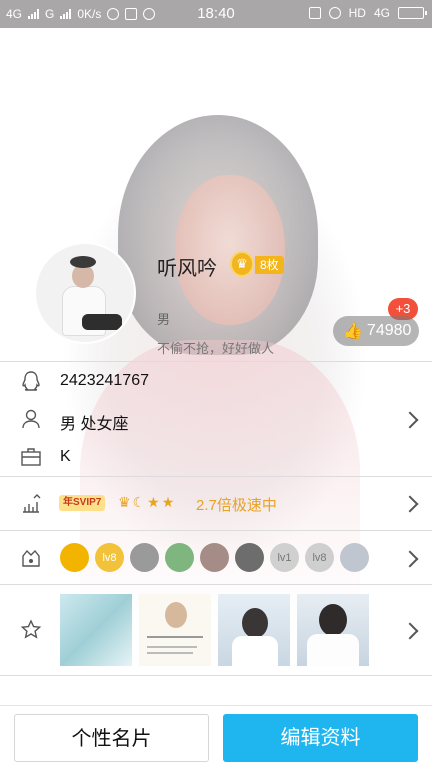 This screenshot has height=769, width=432. Describe the element at coordinates (104, 380) in the screenshot. I see `qq-number: 2423241767` at that location.